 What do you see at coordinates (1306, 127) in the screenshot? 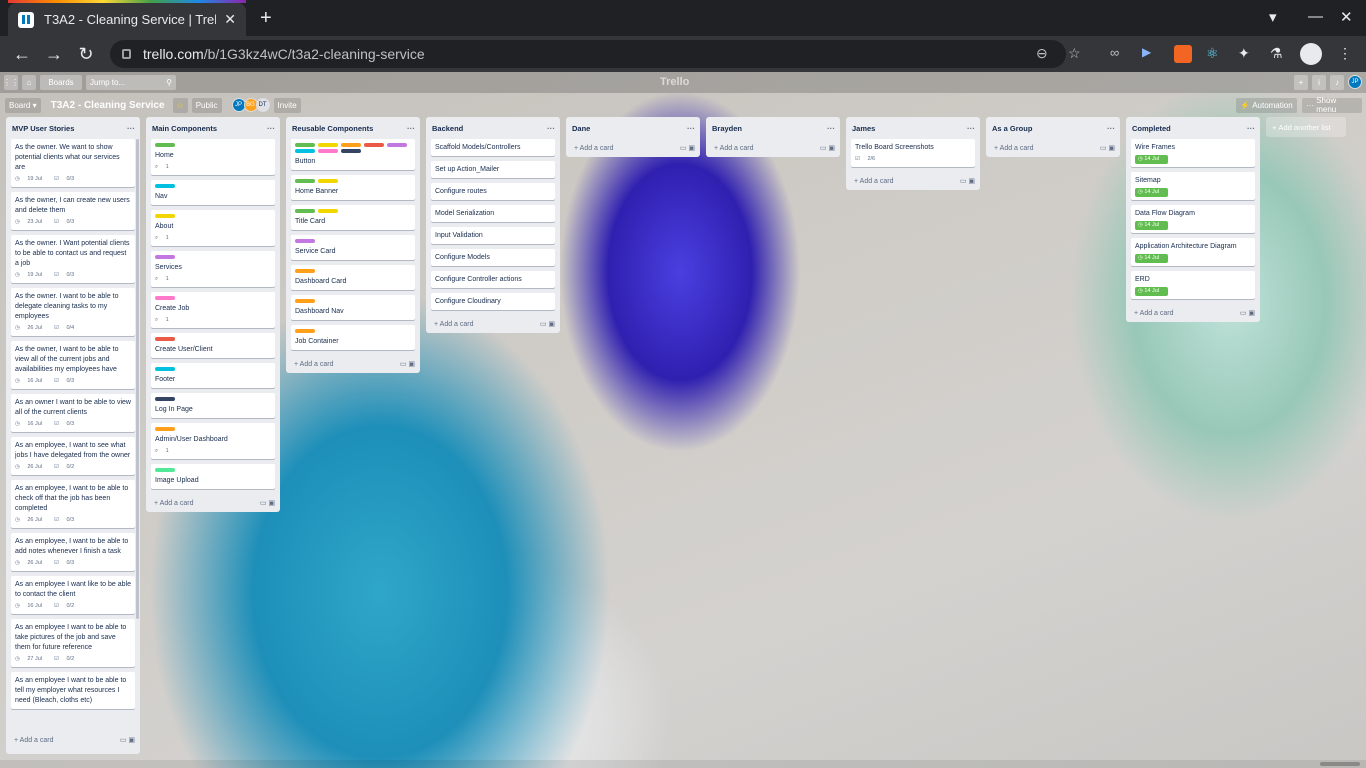
I see `add-another-list-button: + Add another list` at bounding box center [1306, 127].